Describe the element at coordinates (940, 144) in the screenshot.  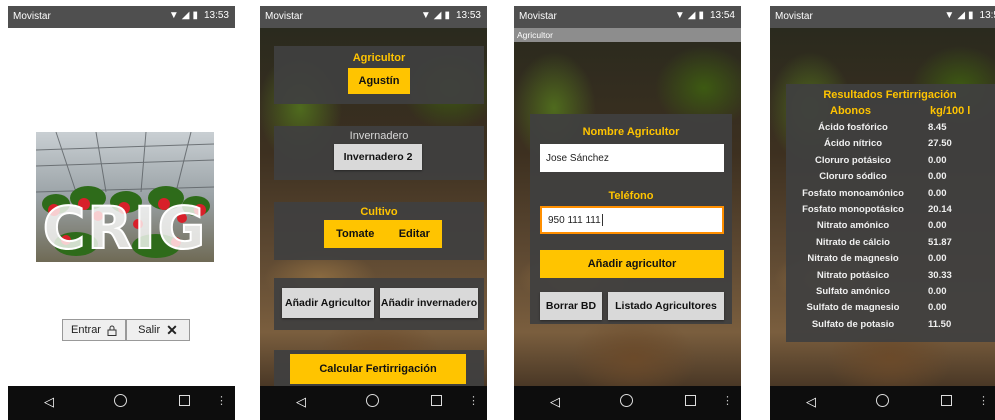
I see `fertilizer-amount: 27.50` at that location.